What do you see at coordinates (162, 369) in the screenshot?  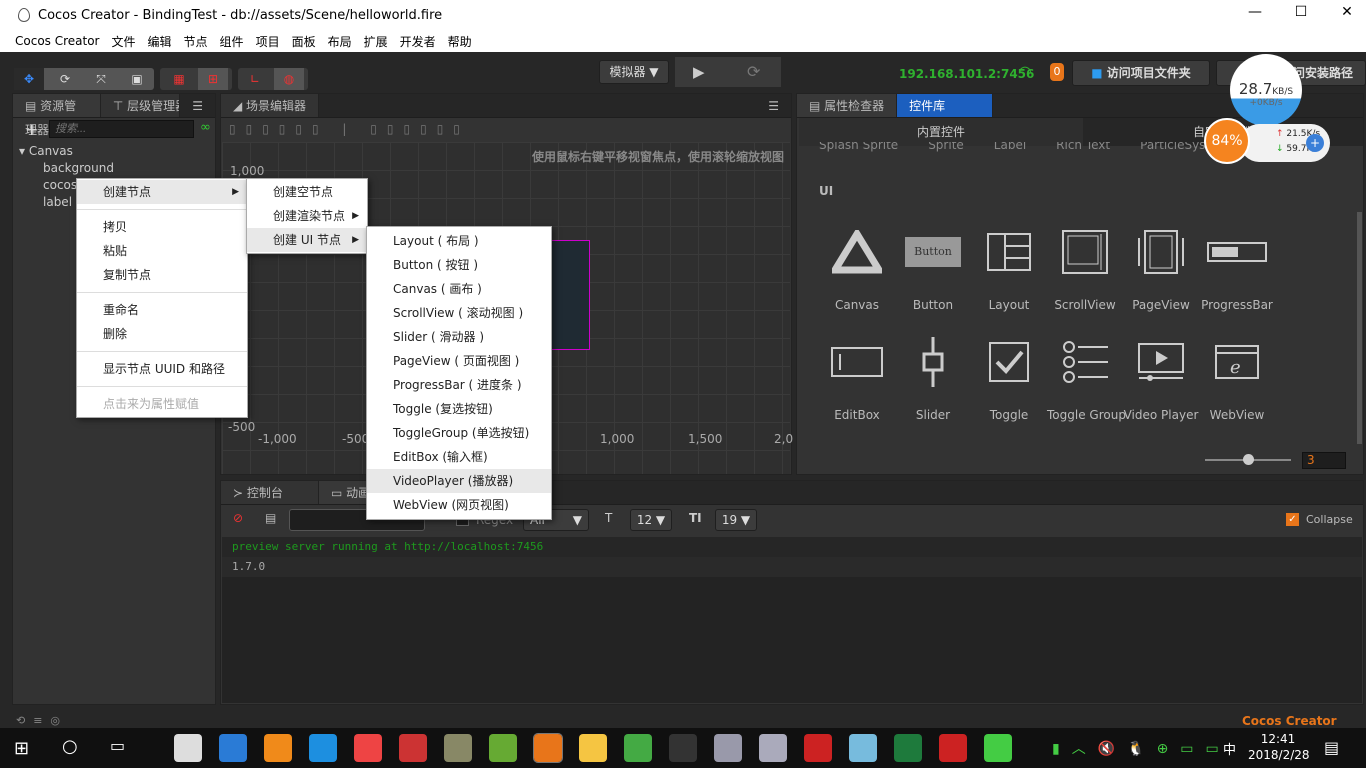 I see `context-menu-item: 显示节点 UUID 和路径` at bounding box center [162, 369].